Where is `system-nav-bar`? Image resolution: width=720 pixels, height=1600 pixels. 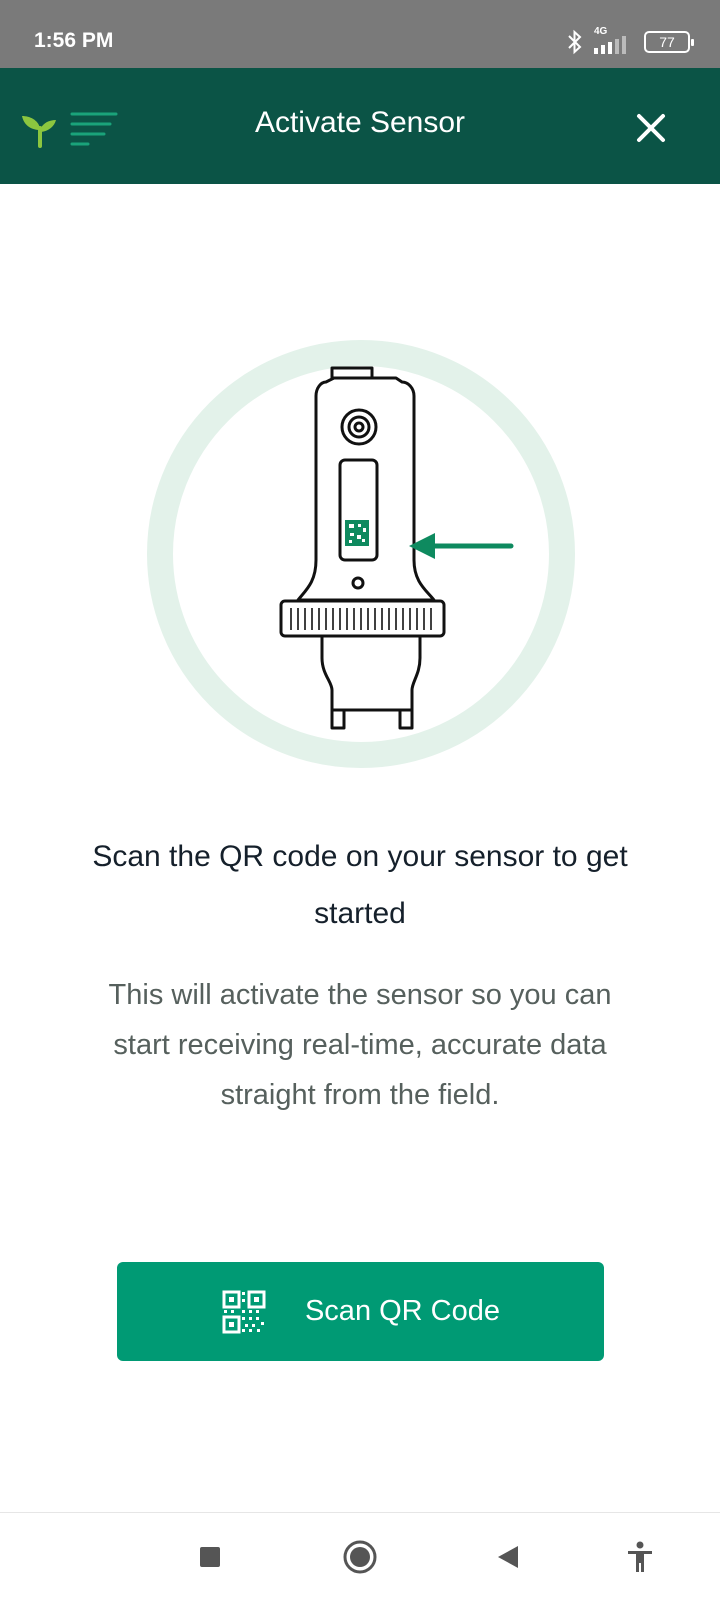
system-nav-bar is located at coordinates (360, 1556).